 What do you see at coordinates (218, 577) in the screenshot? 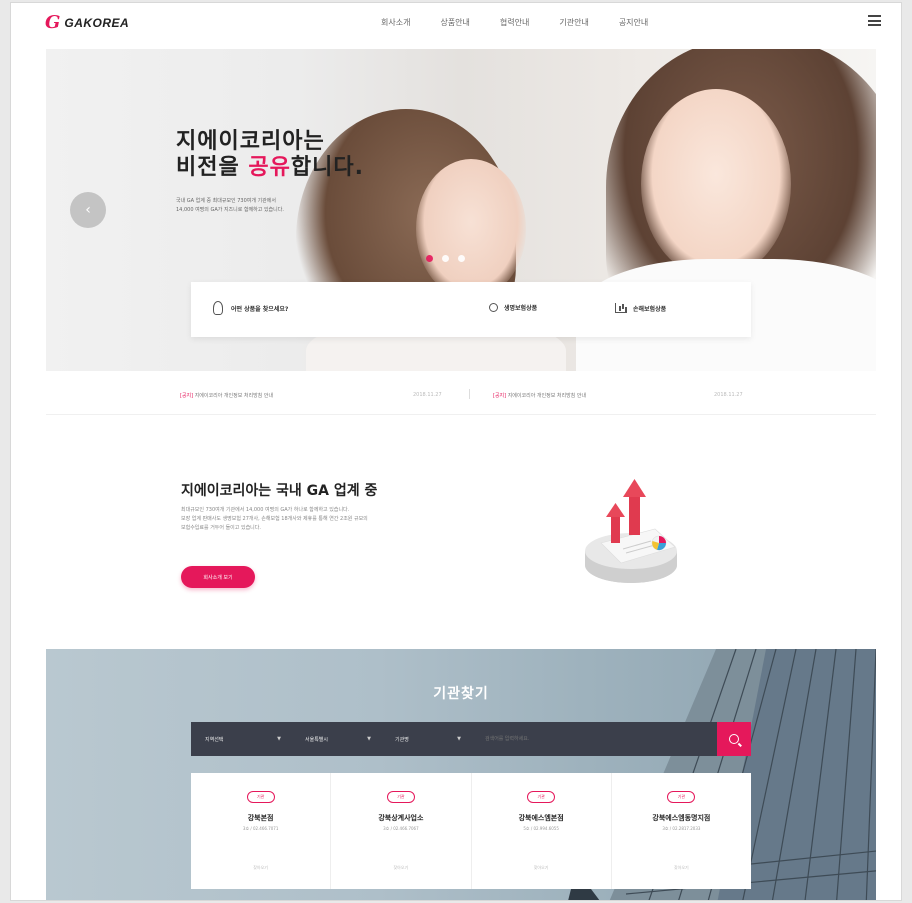
I see `about-more-button: 회사소개 보기` at bounding box center [218, 577].